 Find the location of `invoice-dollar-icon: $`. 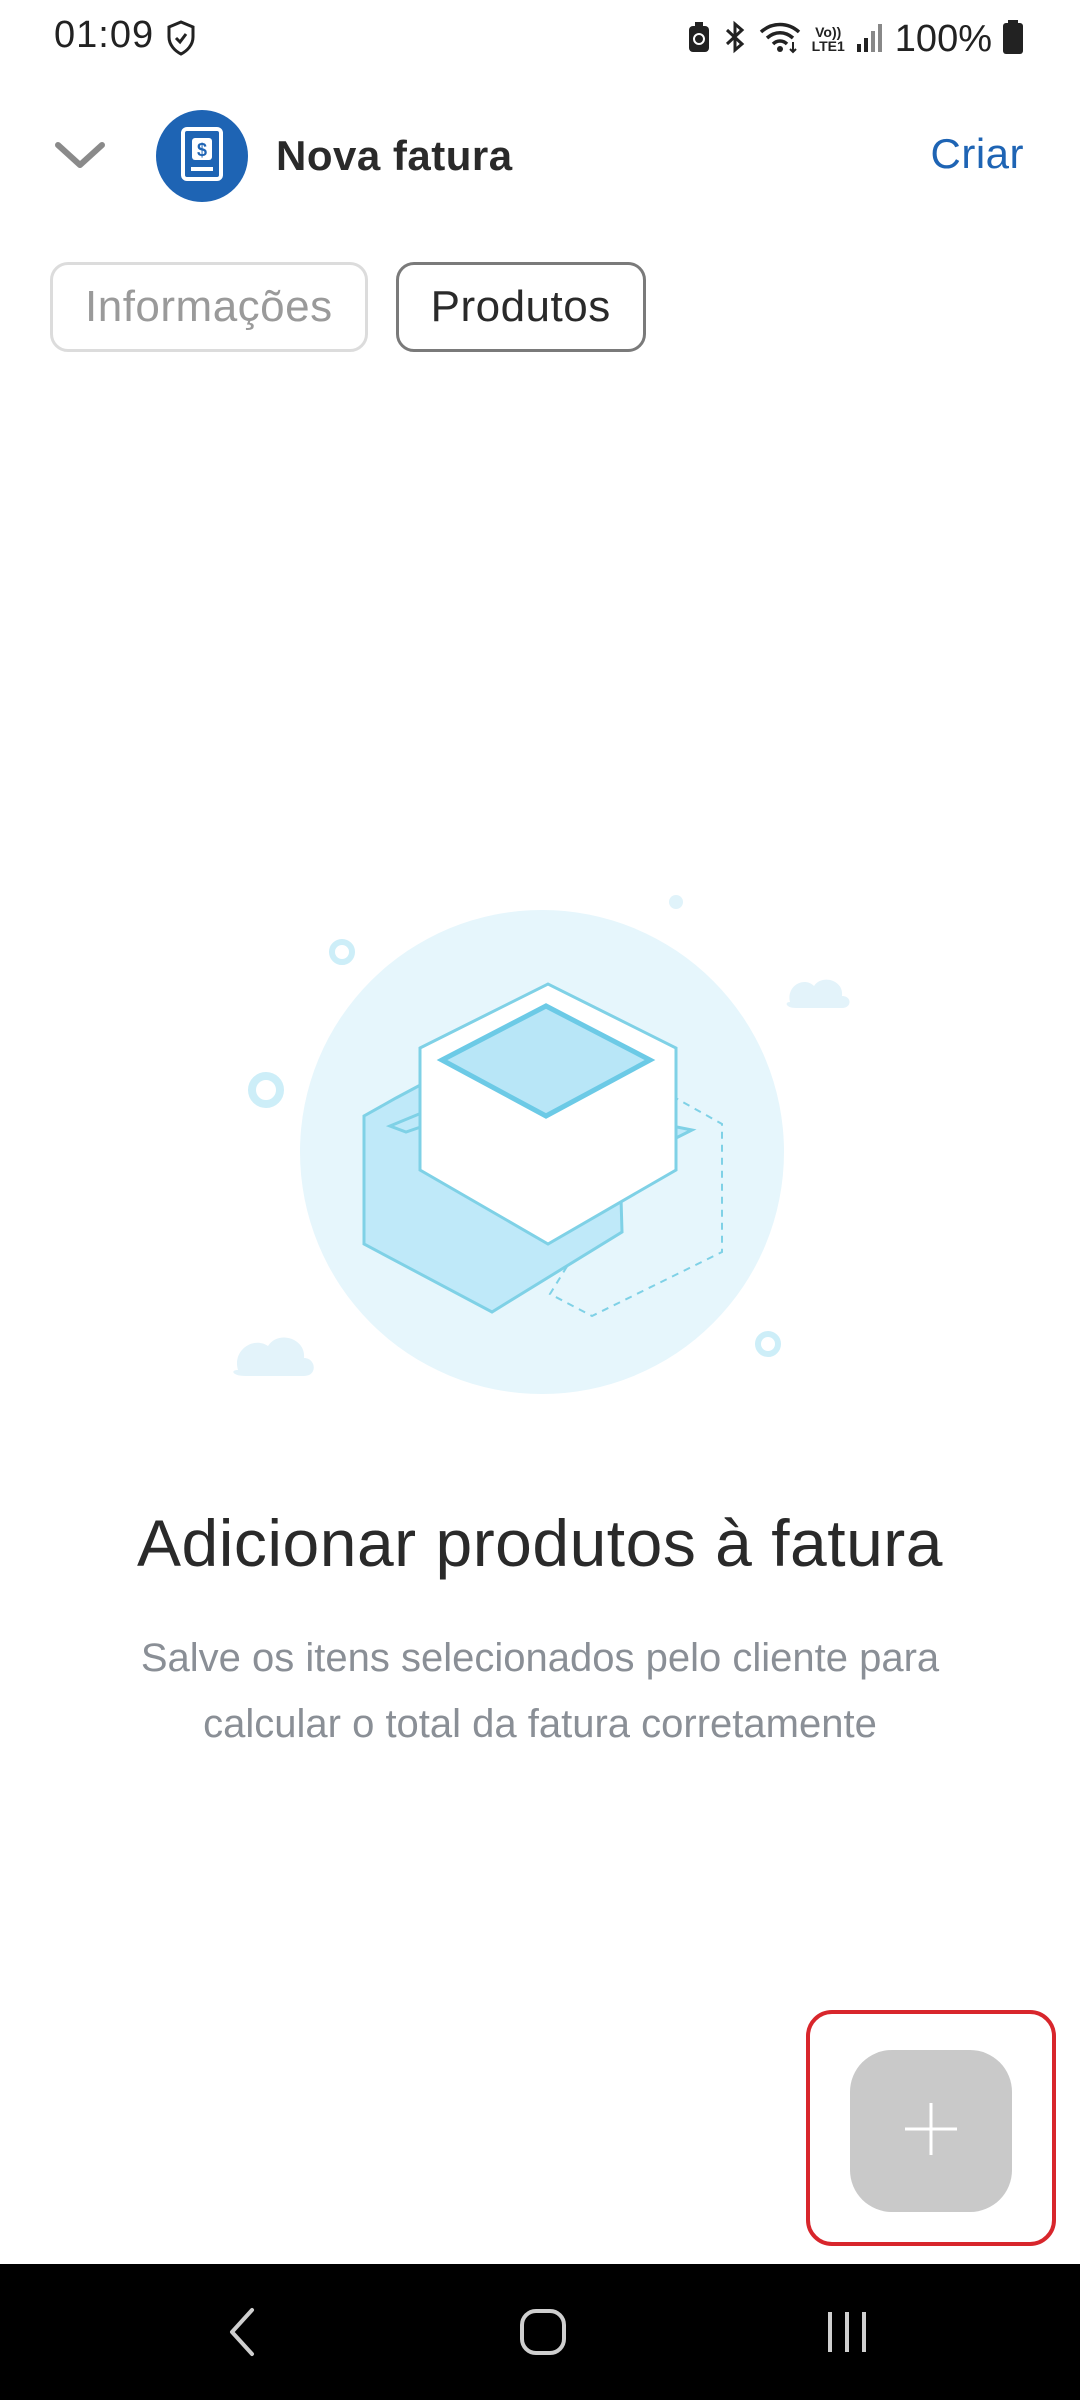

invoice-dollar-icon: $ is located at coordinates (202, 156).